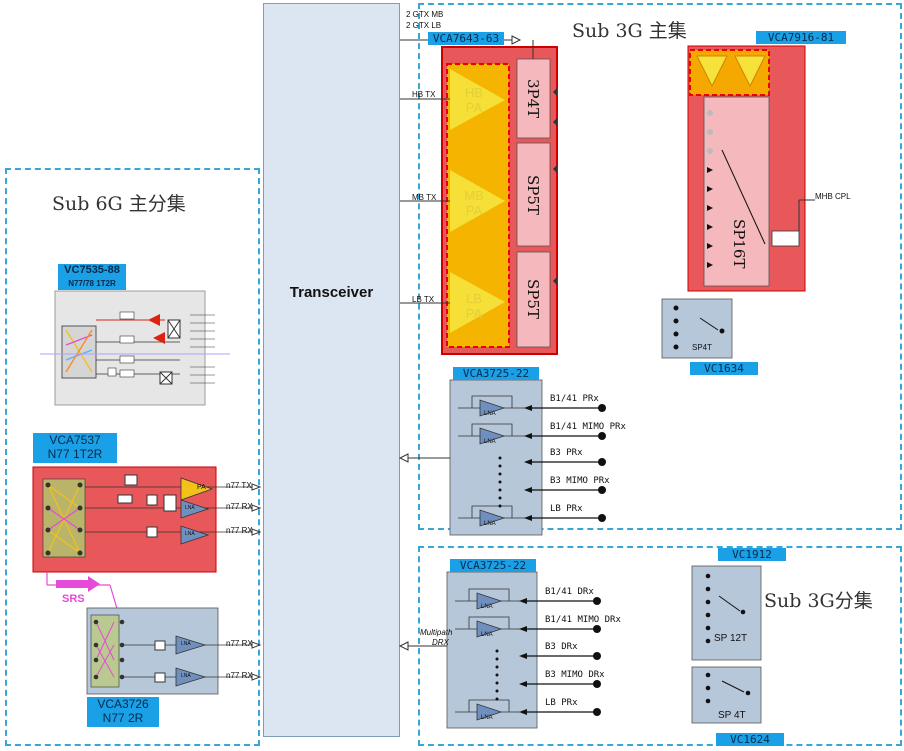  What do you see at coordinates (752, 554) in the screenshot?
I see `vc1912-tag: VC1912` at bounding box center [752, 554].